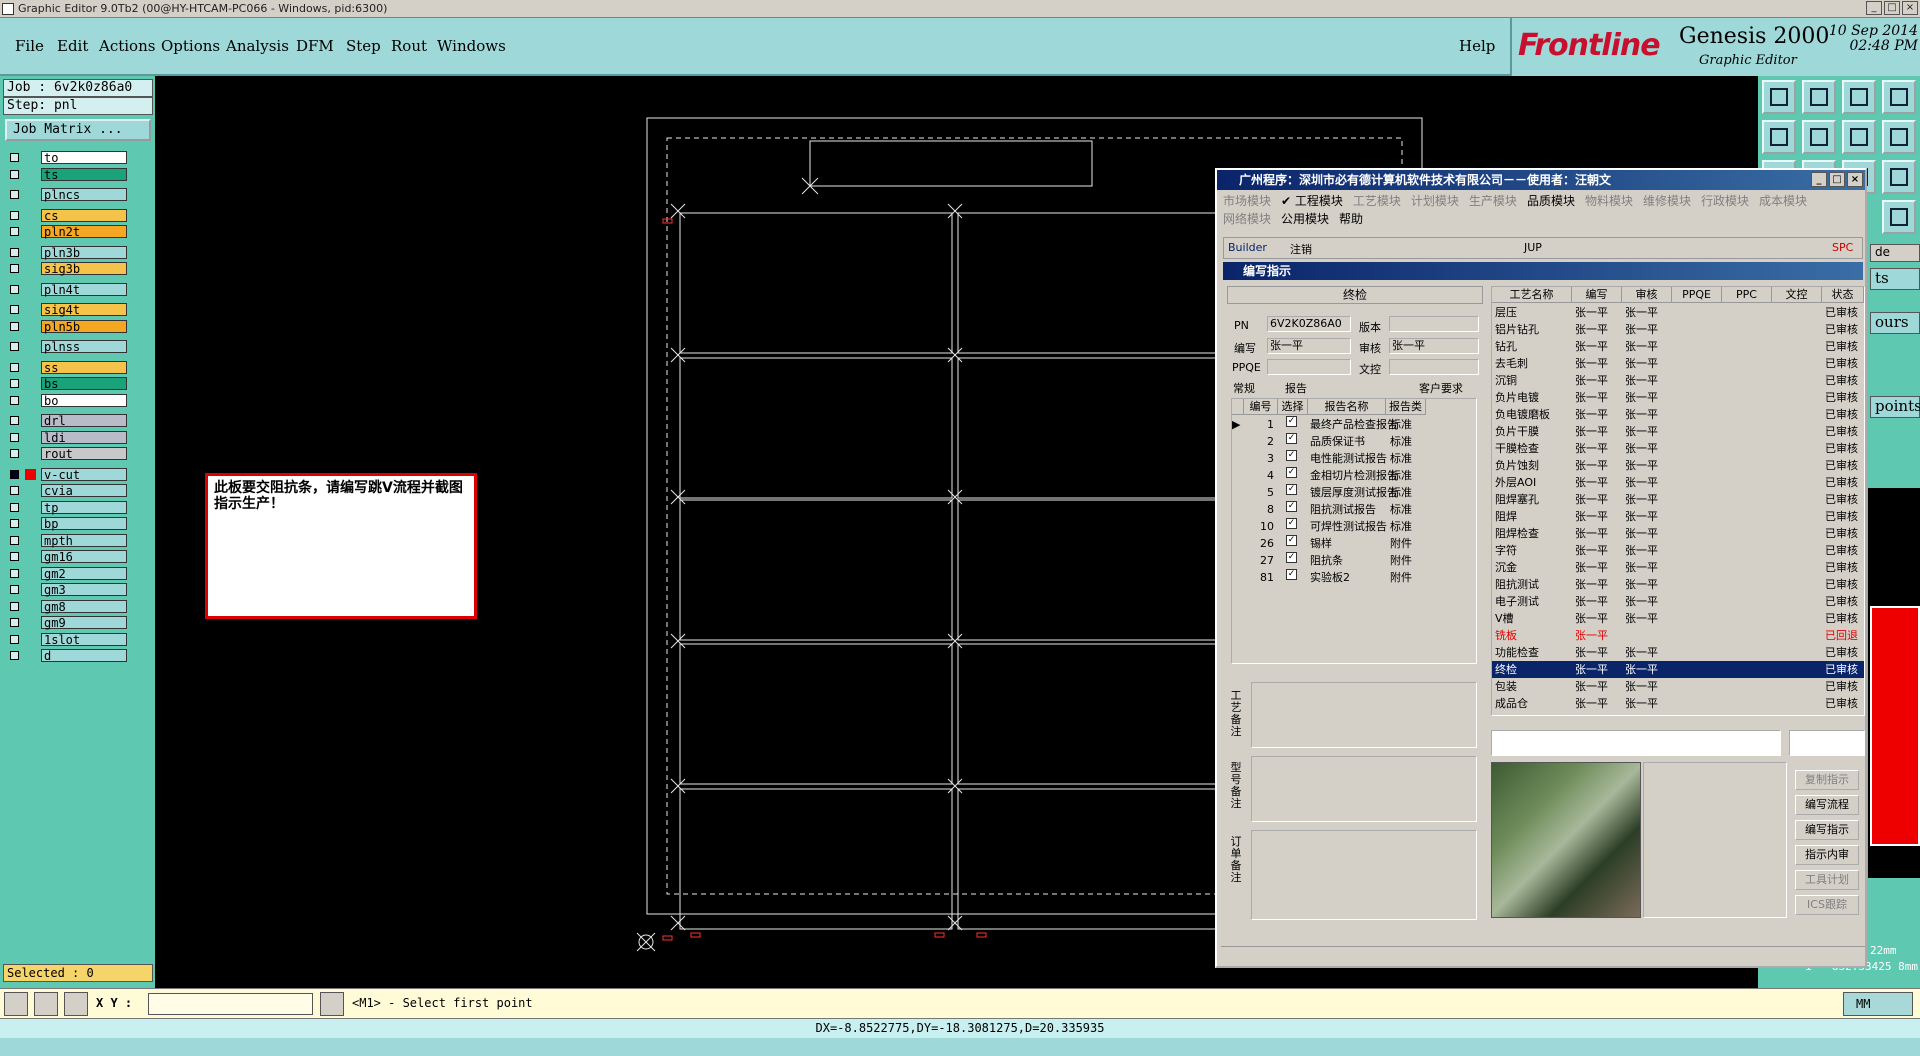 This screenshot has width=1920, height=1056. Describe the element at coordinates (1347, 509) in the screenshot. I see `report-row: 8 ✓ 阻抗测试报告 标准` at that location.